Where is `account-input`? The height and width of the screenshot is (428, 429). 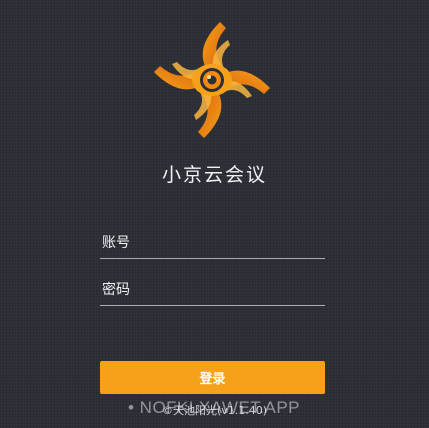
account-input is located at coordinates (212, 243).